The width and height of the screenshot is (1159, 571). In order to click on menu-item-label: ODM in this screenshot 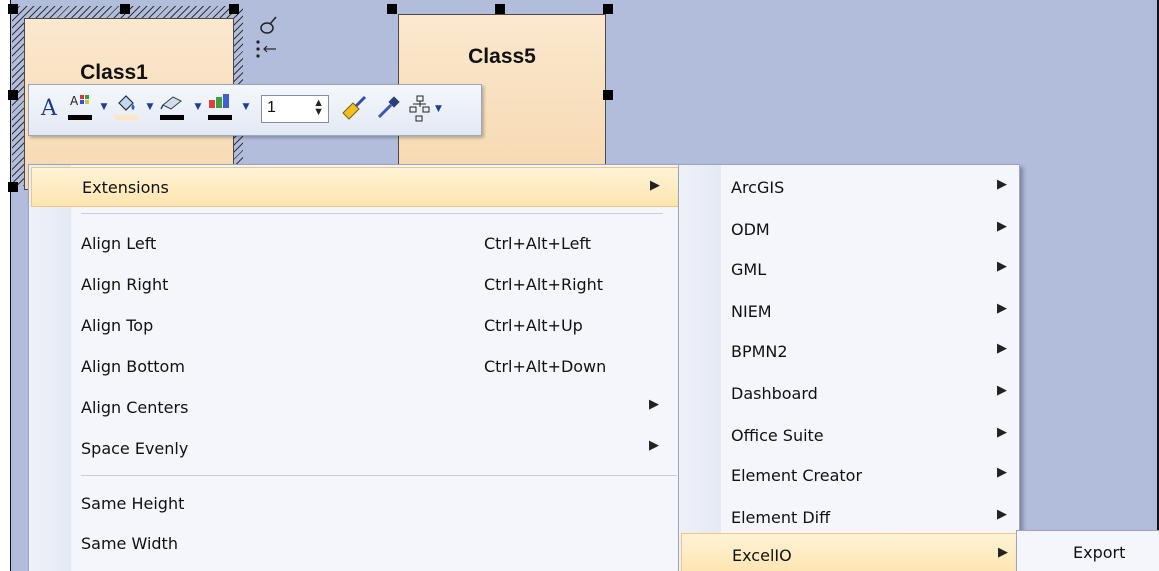, I will do `click(750, 229)`.